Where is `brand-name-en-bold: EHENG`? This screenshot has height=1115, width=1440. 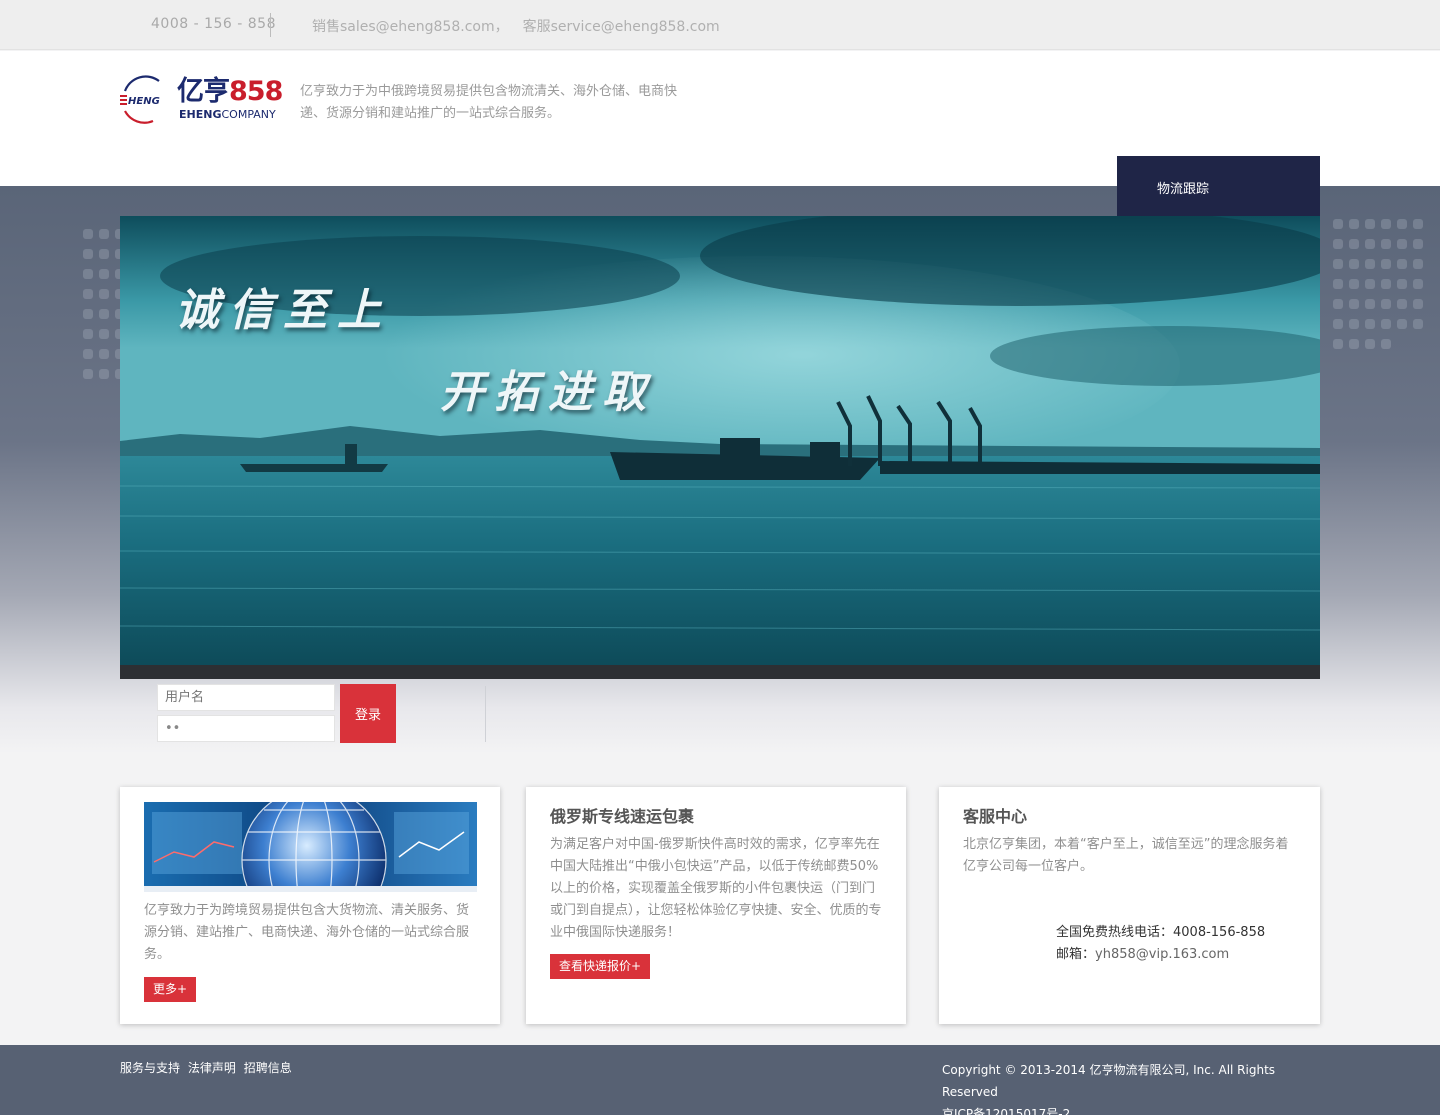 brand-name-en-bold: EHENG is located at coordinates (200, 114).